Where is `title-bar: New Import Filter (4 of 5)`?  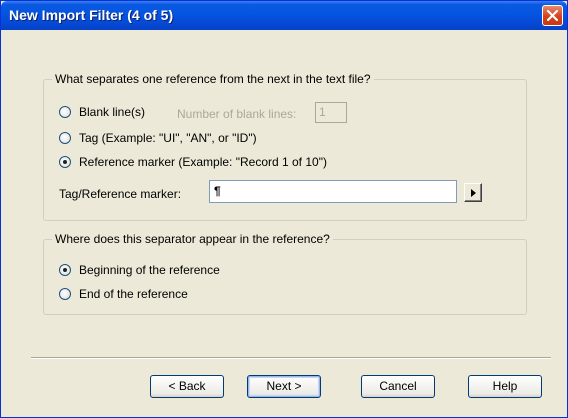
title-bar: New Import Filter (4 of 5) is located at coordinates (284, 15).